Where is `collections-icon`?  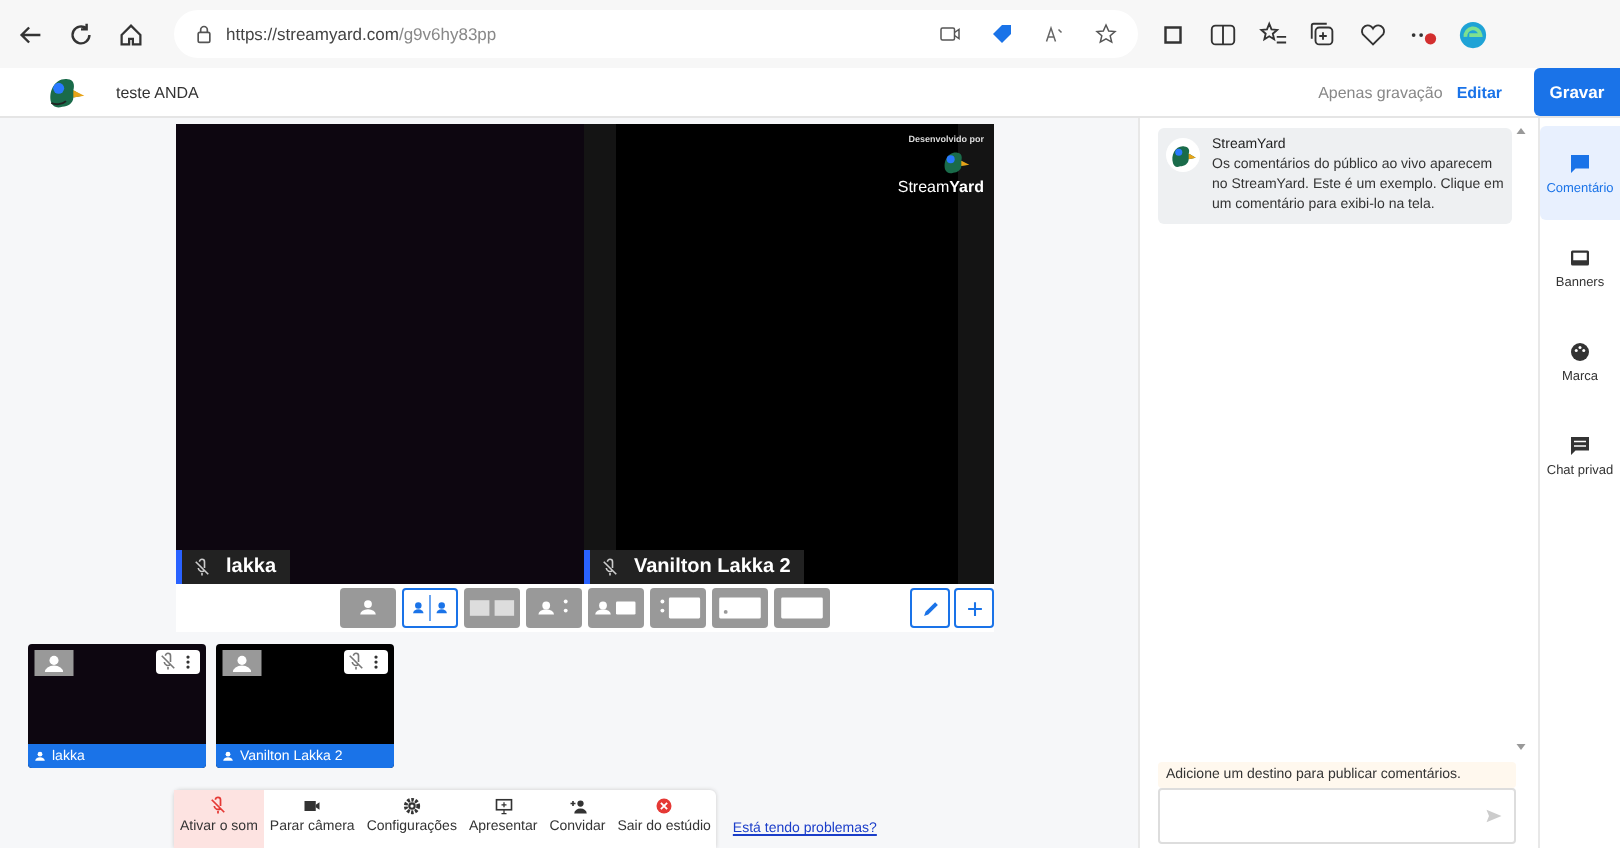 collections-icon is located at coordinates (1323, 34).